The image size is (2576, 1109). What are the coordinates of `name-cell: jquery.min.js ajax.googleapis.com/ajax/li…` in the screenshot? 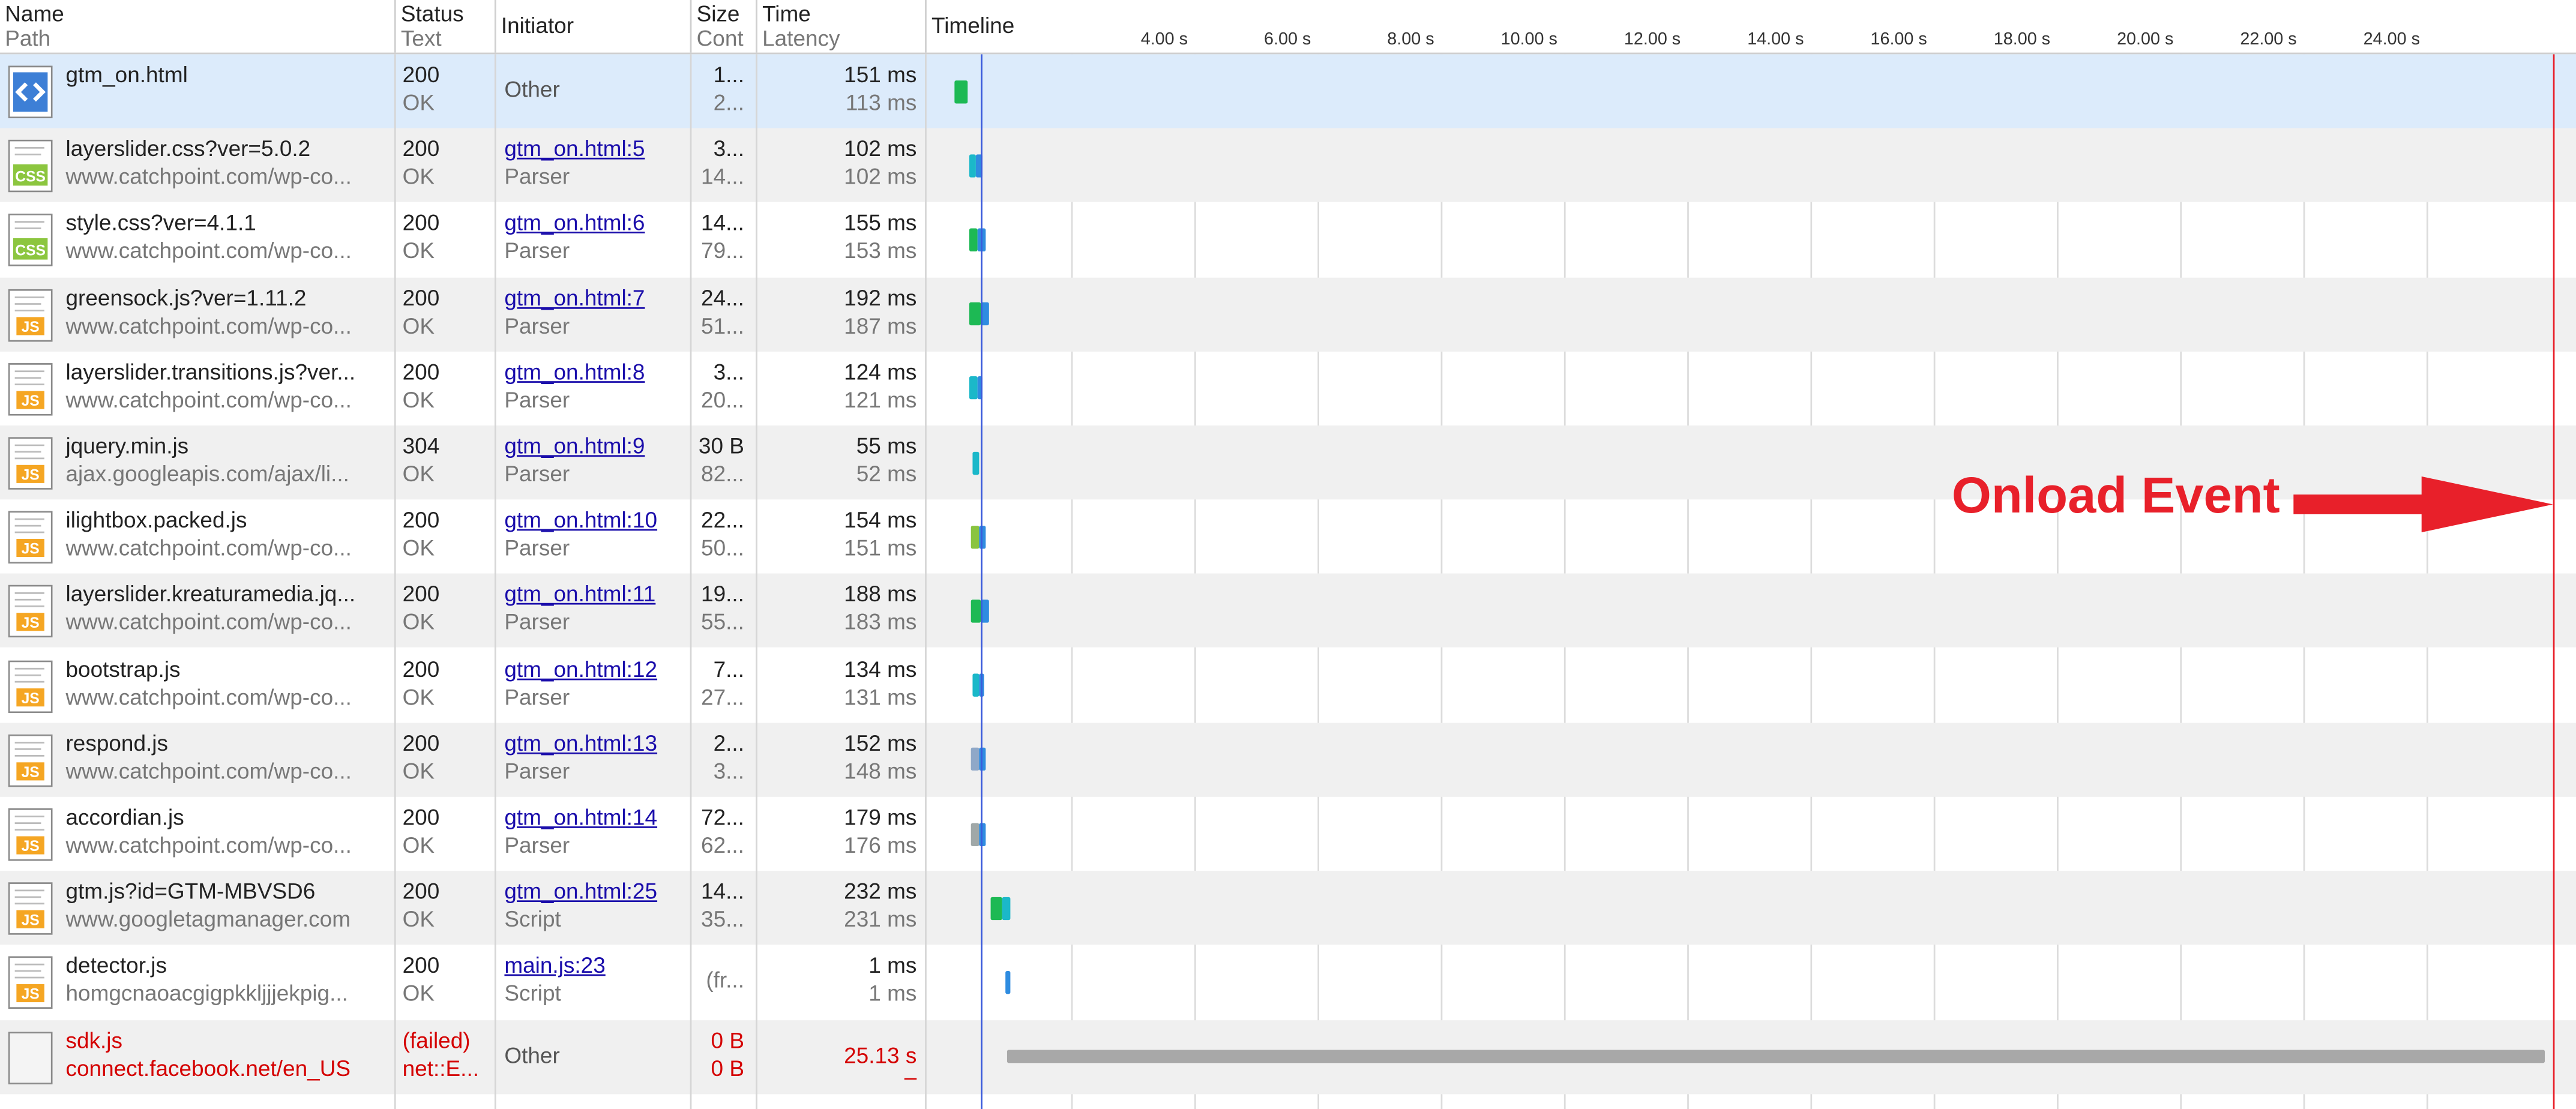 It's located at (195, 462).